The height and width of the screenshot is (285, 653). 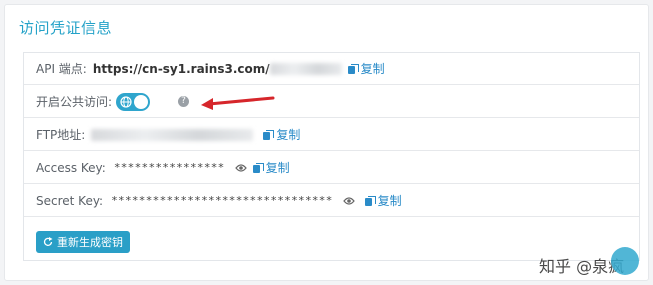 I want to click on copy-access-key-button: 复制, so click(x=271, y=167).